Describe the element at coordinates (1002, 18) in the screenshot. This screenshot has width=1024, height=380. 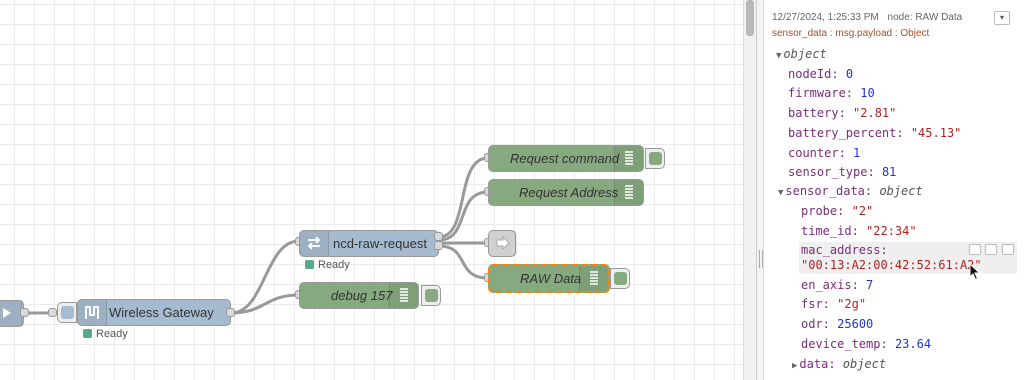
I see `message-menu-dropdown: ▾` at that location.